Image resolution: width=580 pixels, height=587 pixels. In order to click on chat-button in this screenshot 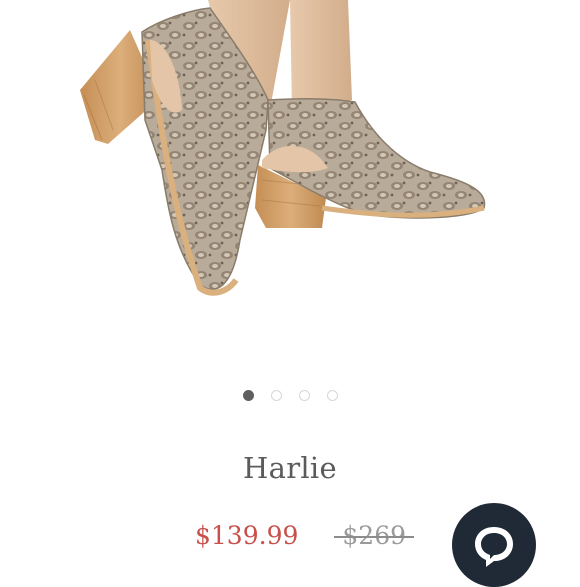, I will do `click(494, 545)`.